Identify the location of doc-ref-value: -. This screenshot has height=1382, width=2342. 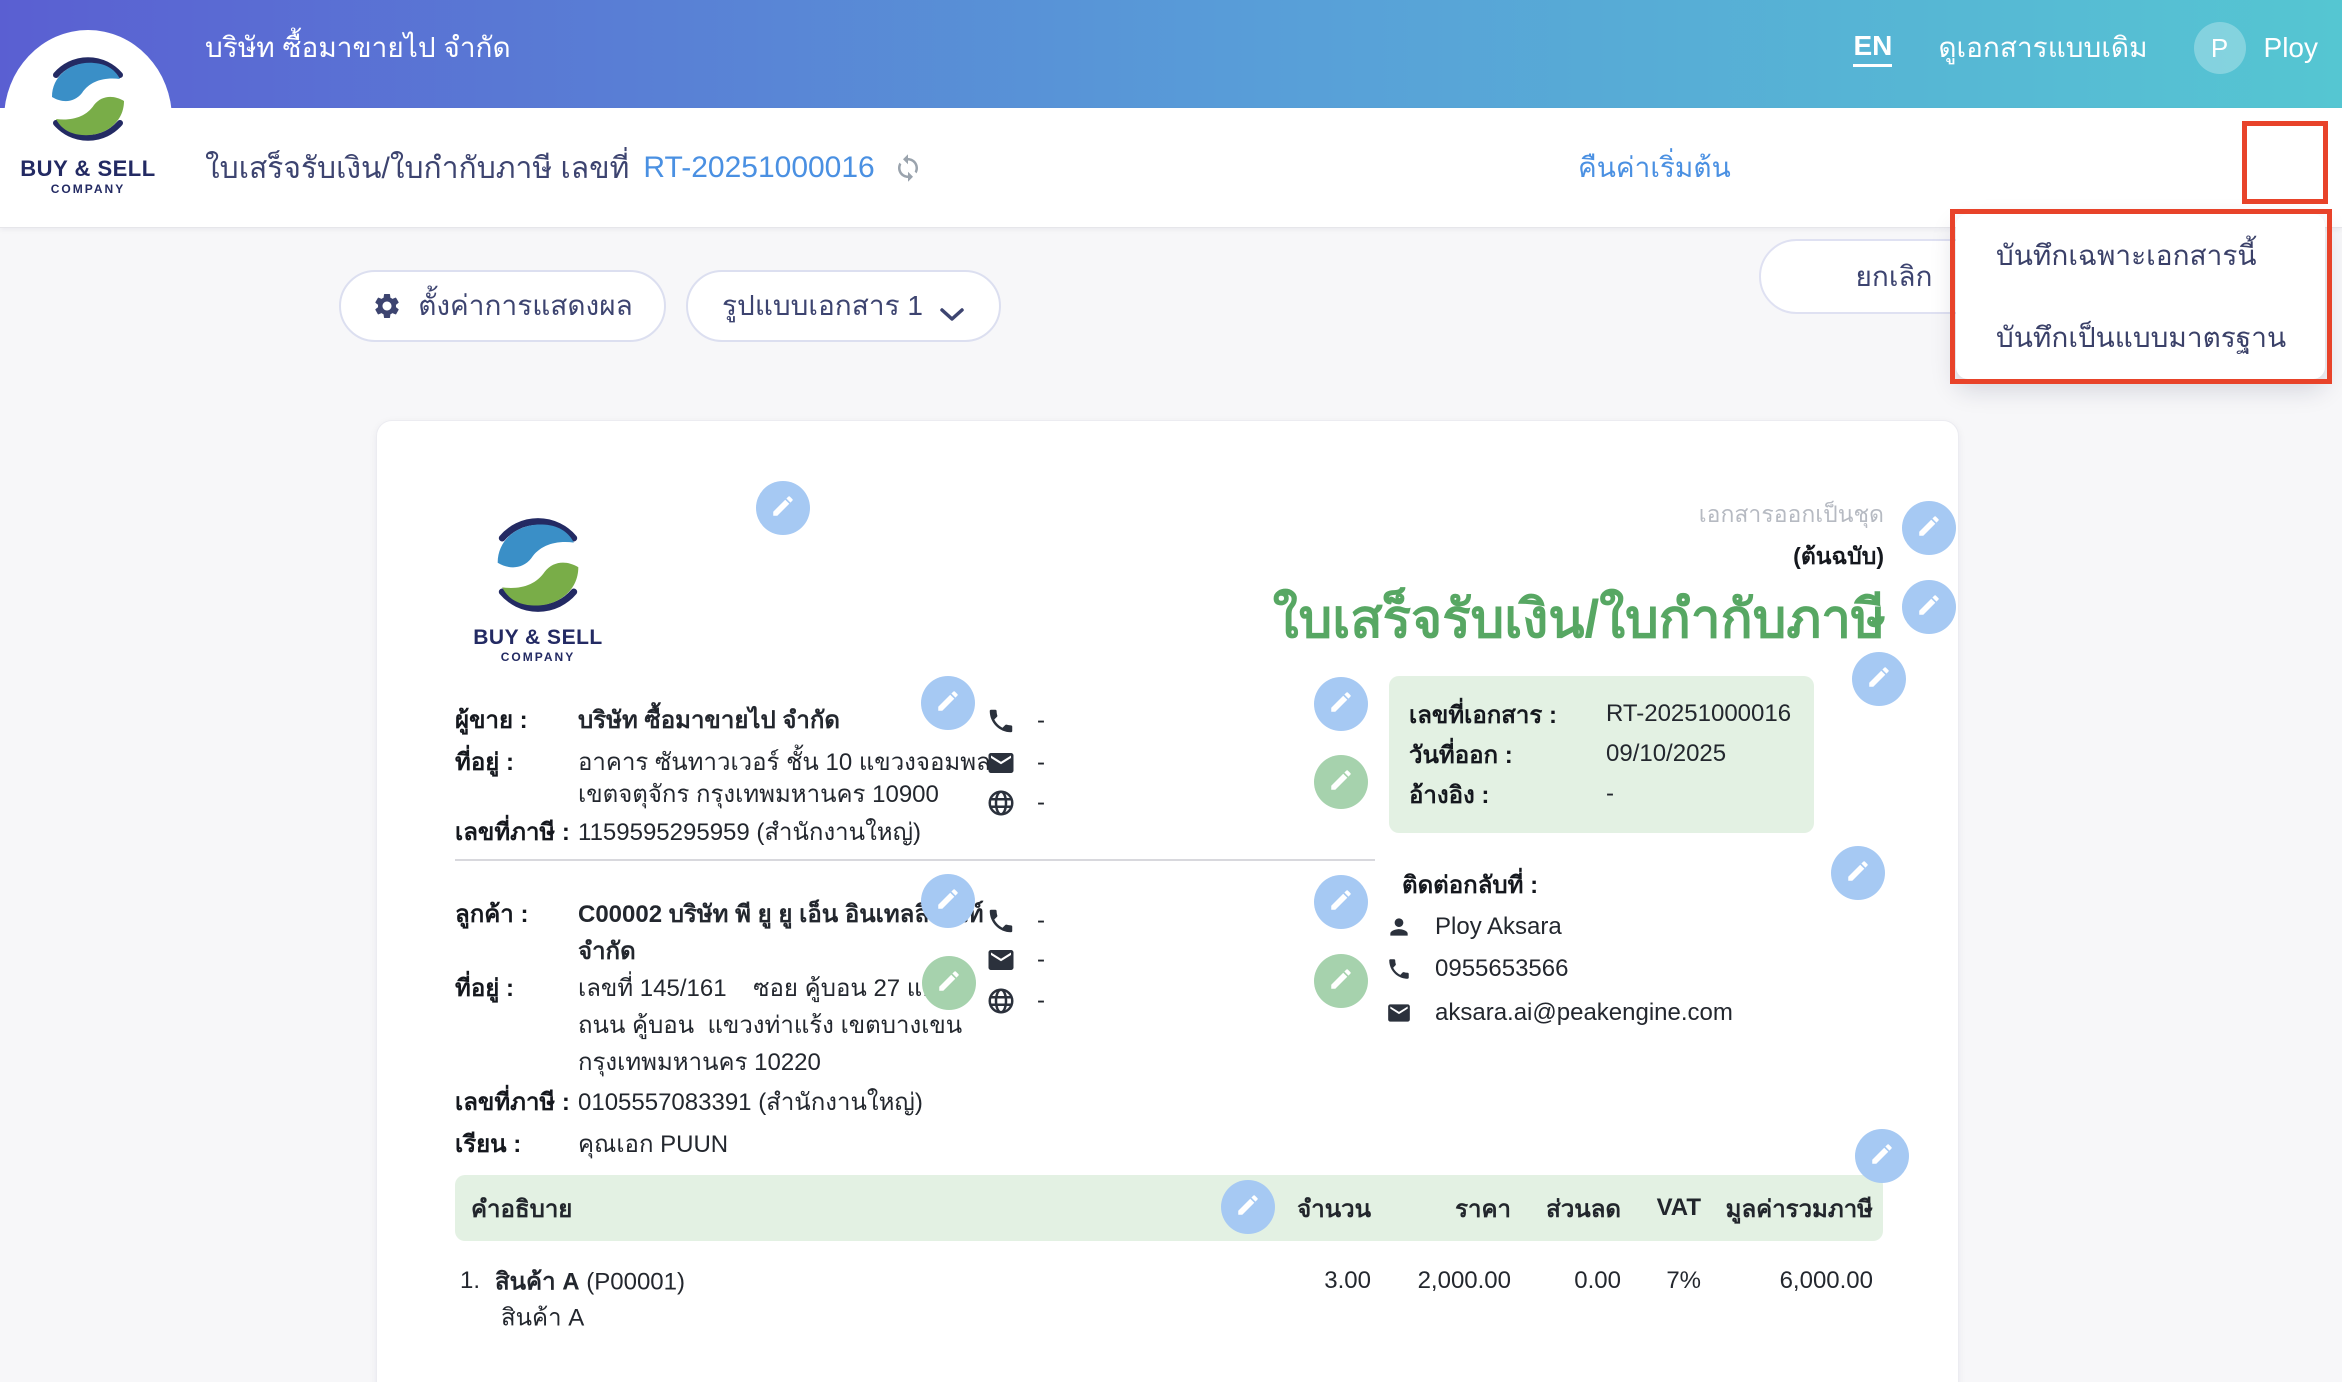
(1610, 793).